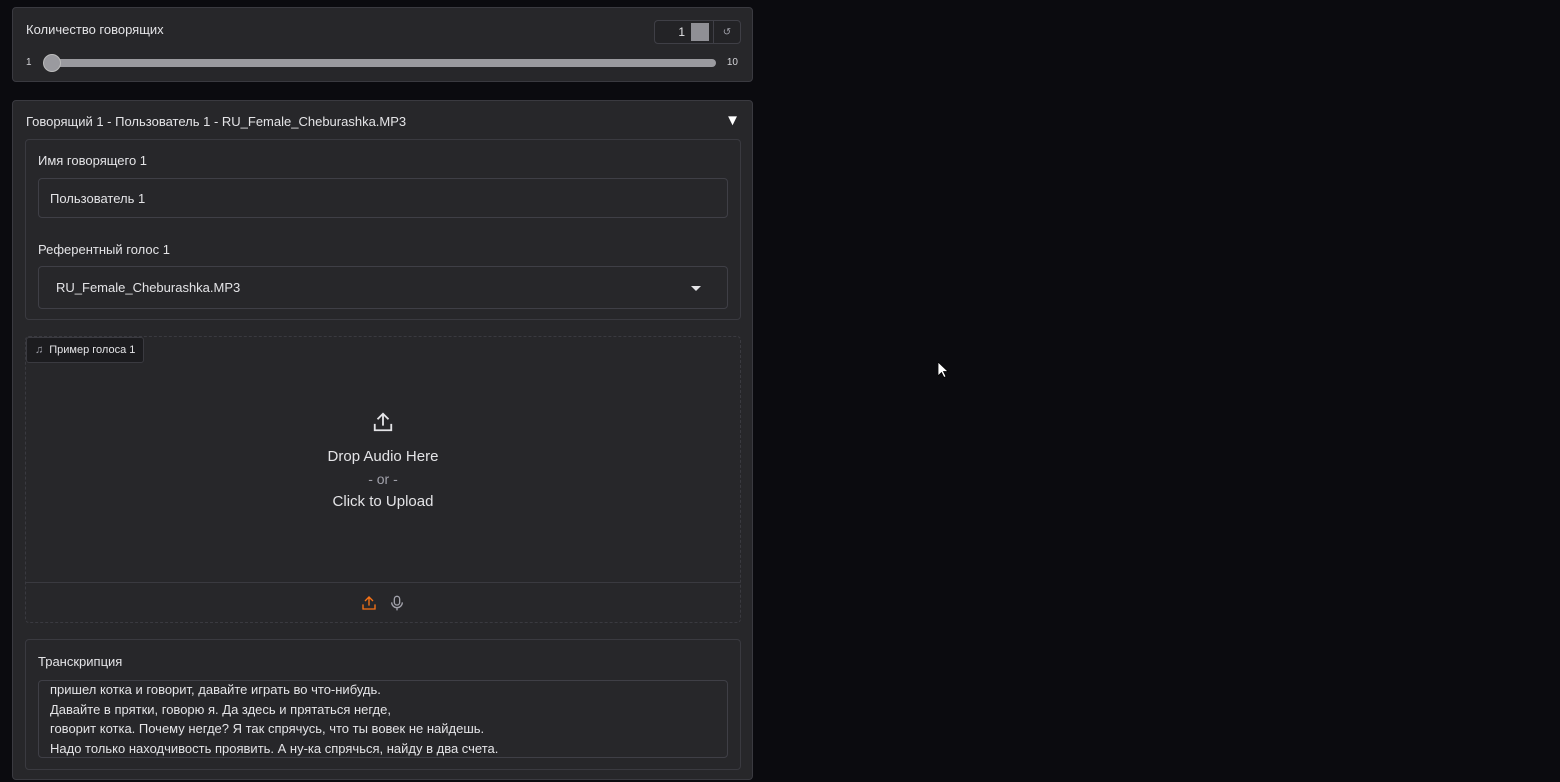 This screenshot has width=1560, height=782. What do you see at coordinates (92, 350) in the screenshot?
I see `audio-label: Пример голоса 1` at bounding box center [92, 350].